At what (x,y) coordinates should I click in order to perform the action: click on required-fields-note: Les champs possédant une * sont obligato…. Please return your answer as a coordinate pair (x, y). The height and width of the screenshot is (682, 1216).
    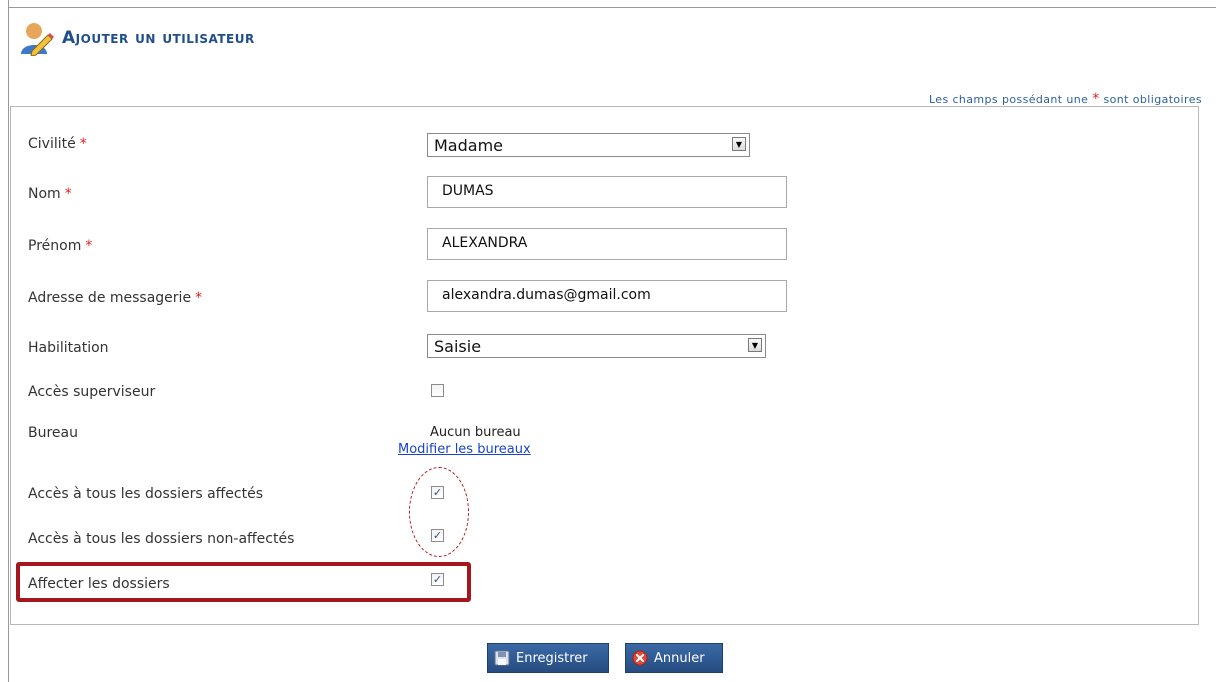
    Looking at the image, I should click on (1065, 99).